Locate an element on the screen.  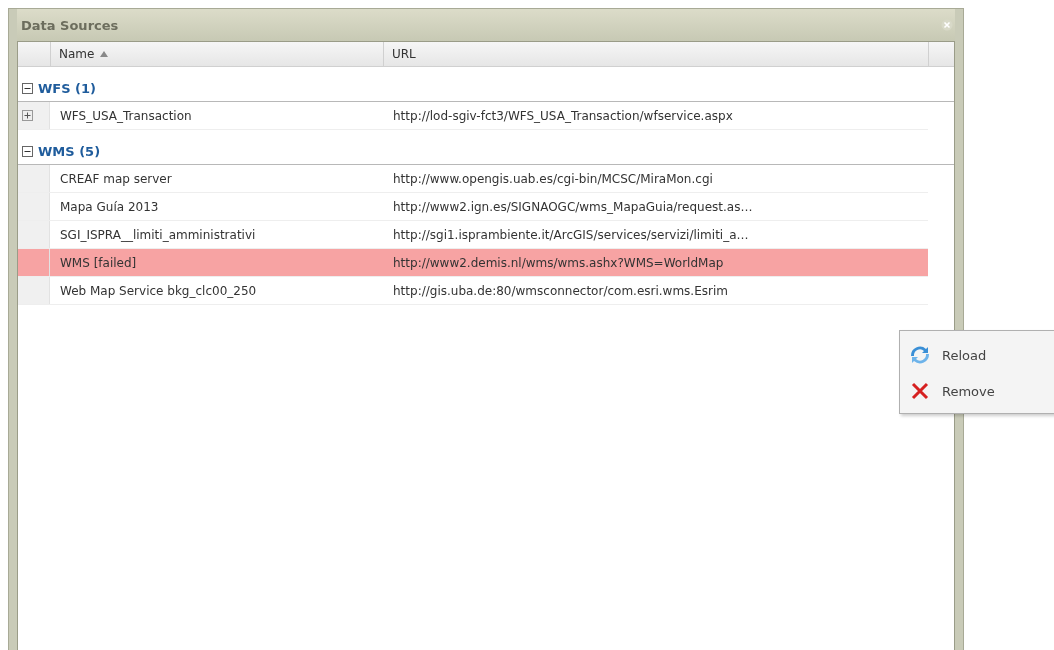
table-cell-text: Web Map Service bkg_clc00_250 is located at coordinates (158, 290).